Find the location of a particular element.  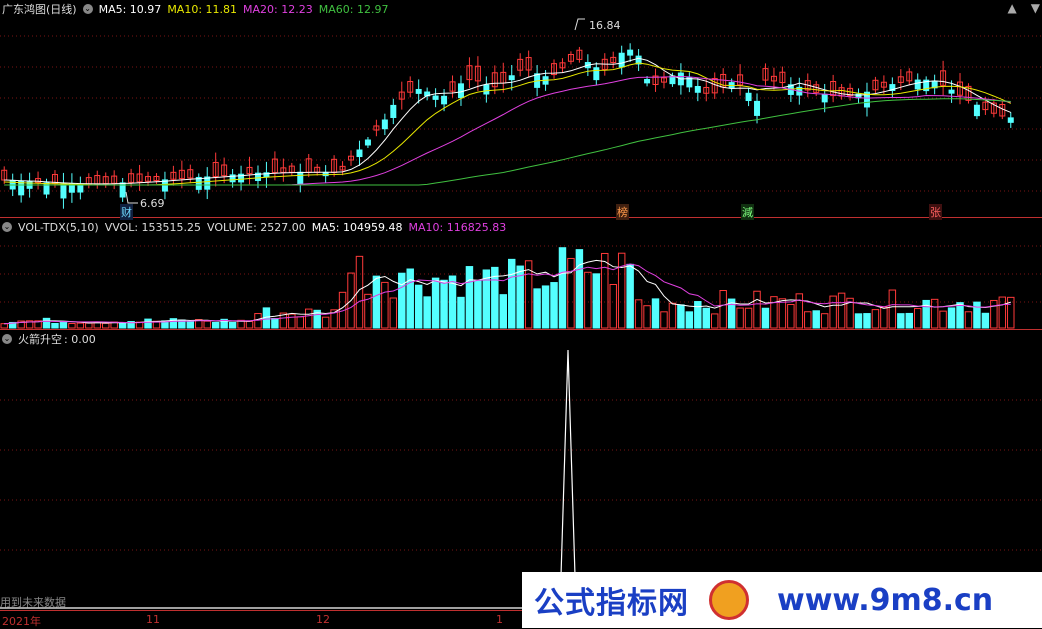

ma20-label: MA20: 12.23 is located at coordinates (278, 9).